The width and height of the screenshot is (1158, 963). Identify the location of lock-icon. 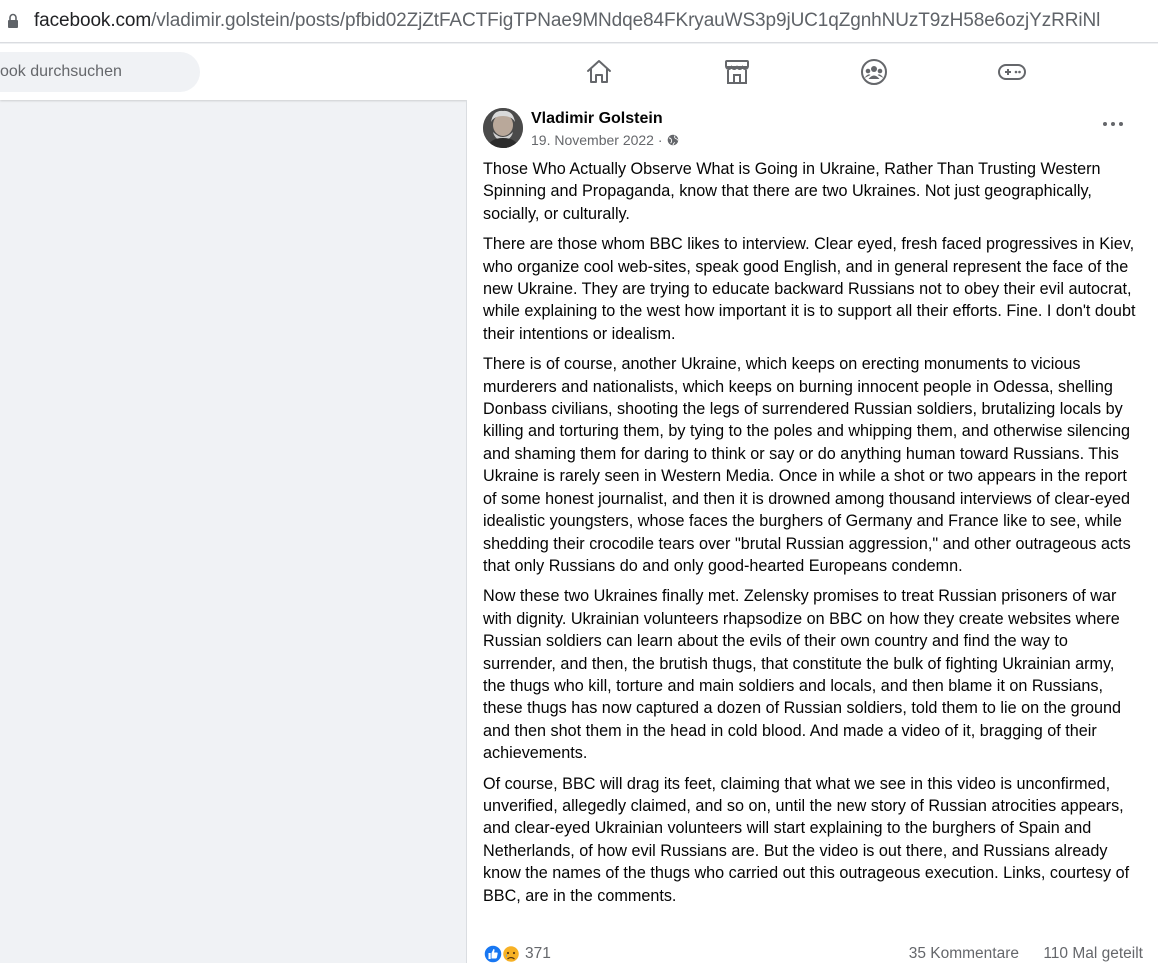
(13, 20).